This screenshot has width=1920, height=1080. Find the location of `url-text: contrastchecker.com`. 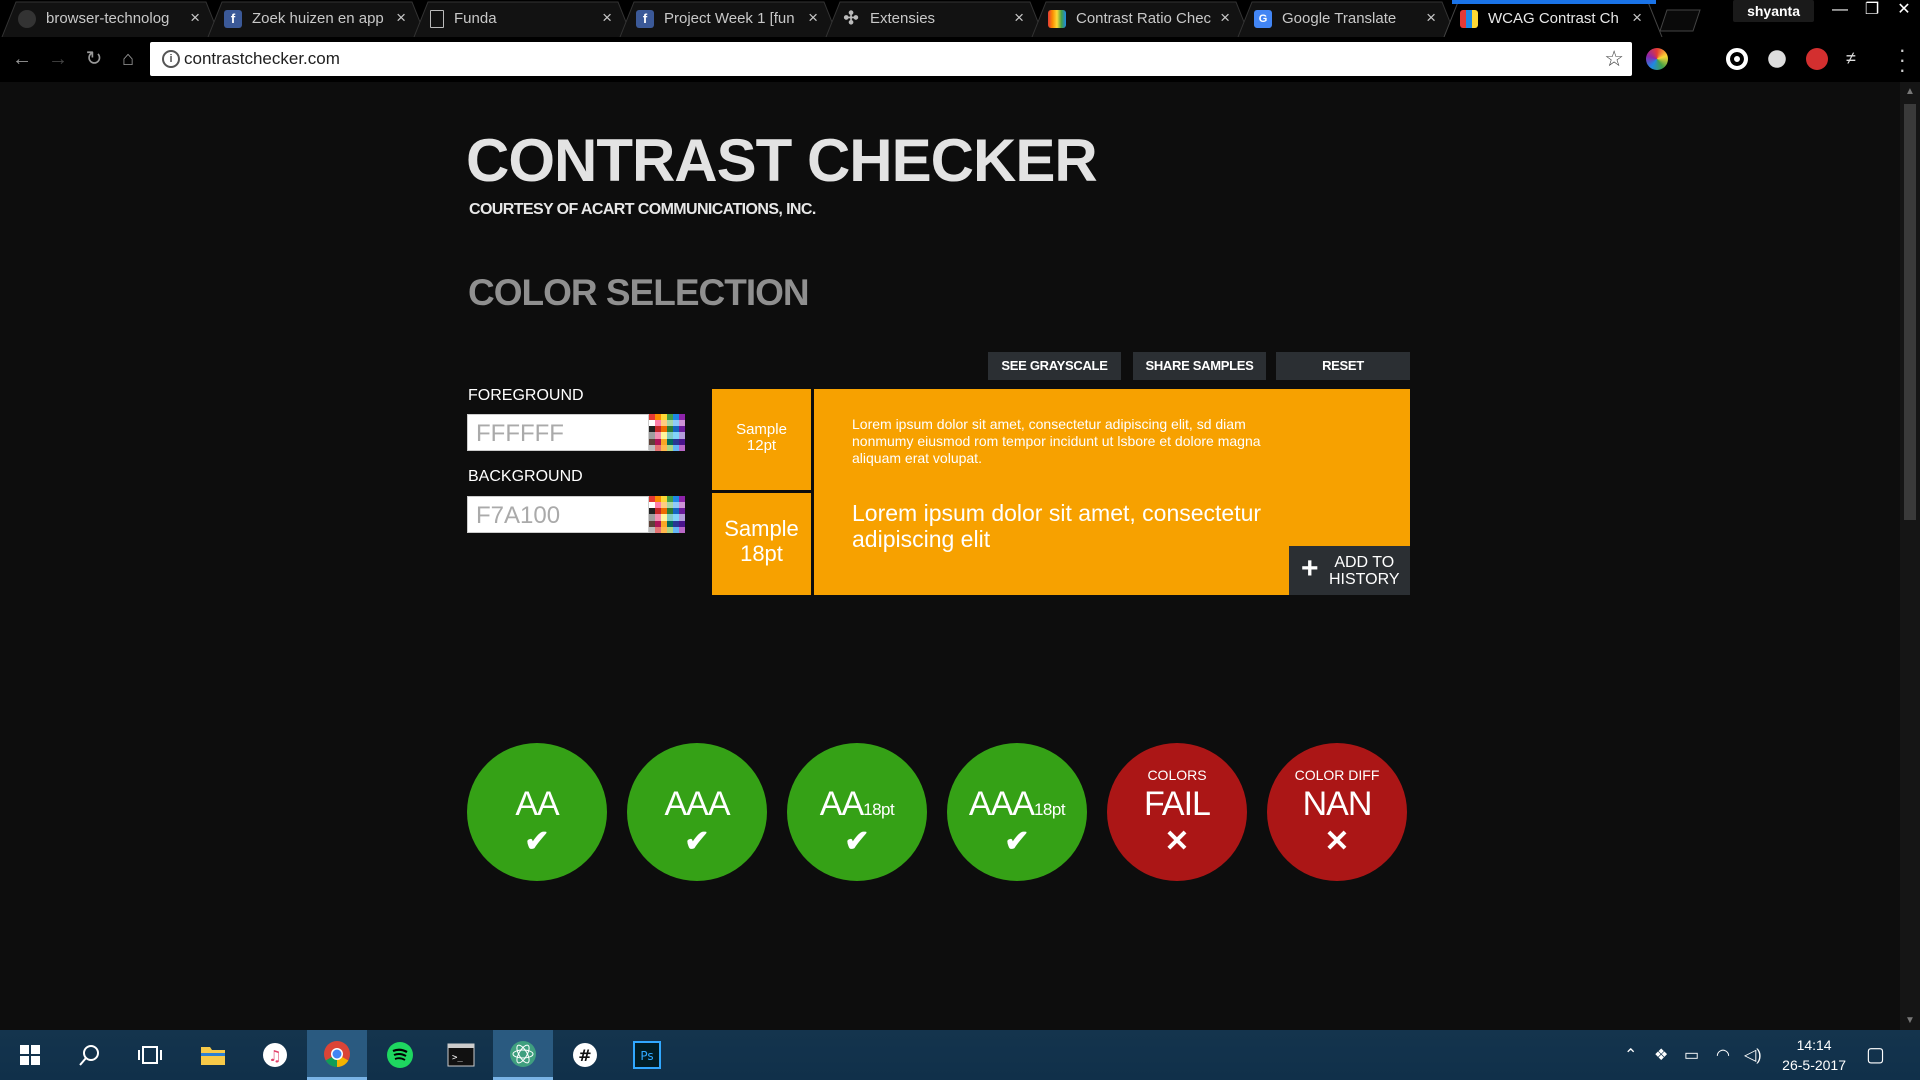

url-text: contrastchecker.com is located at coordinates (262, 59).